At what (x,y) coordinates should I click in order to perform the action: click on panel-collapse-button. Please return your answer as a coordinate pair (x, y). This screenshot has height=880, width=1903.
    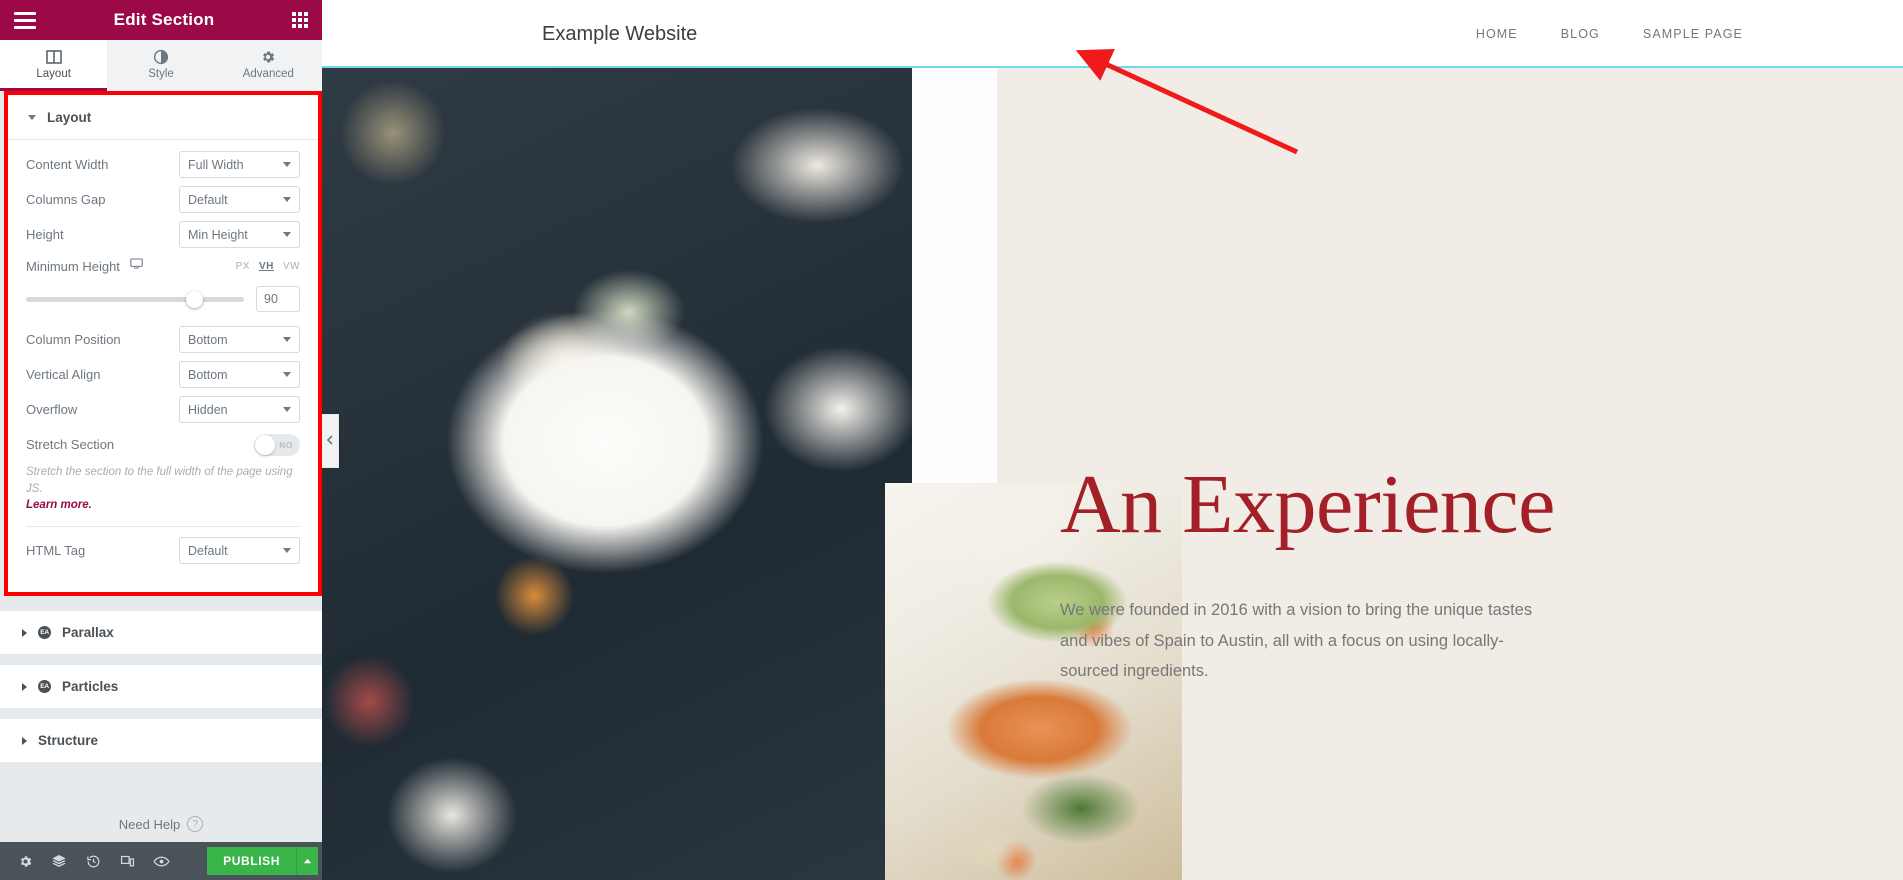
    Looking at the image, I should click on (330, 441).